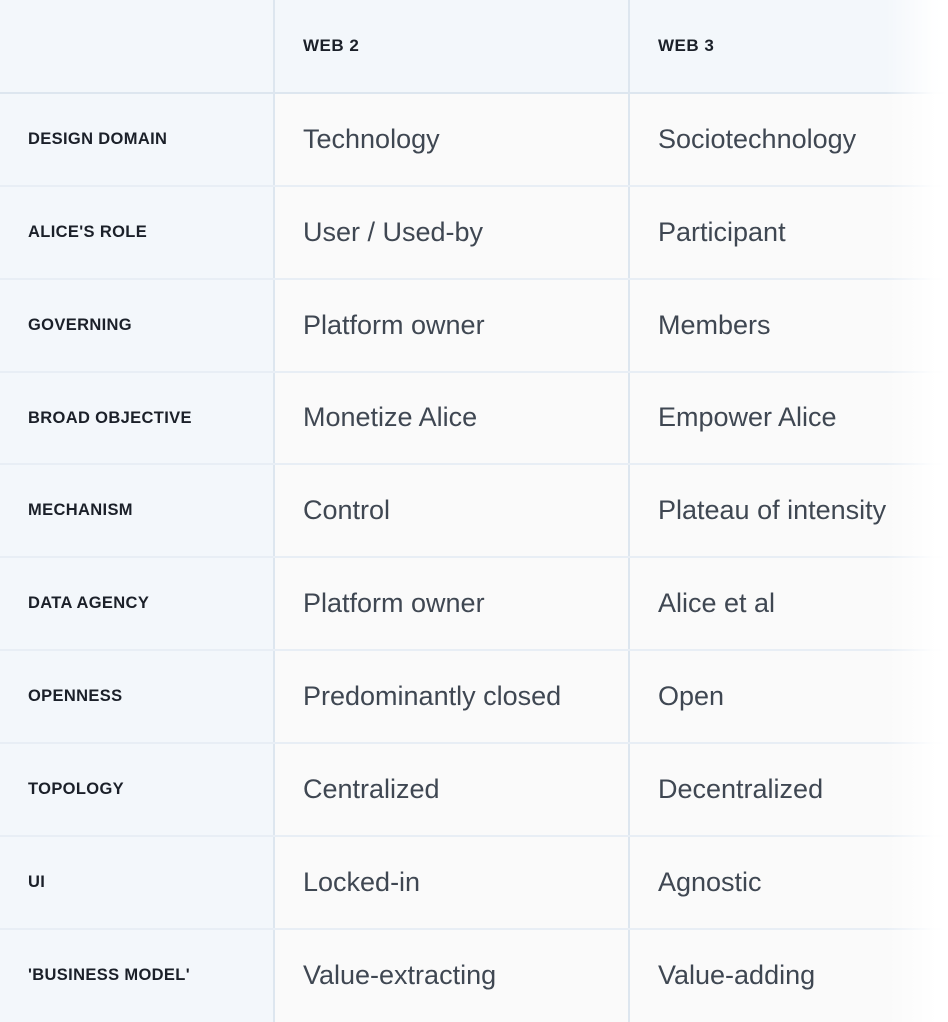 This screenshot has height=1022, width=948. Describe the element at coordinates (362, 881) in the screenshot. I see `cell-value-web2: Locked-in` at that location.